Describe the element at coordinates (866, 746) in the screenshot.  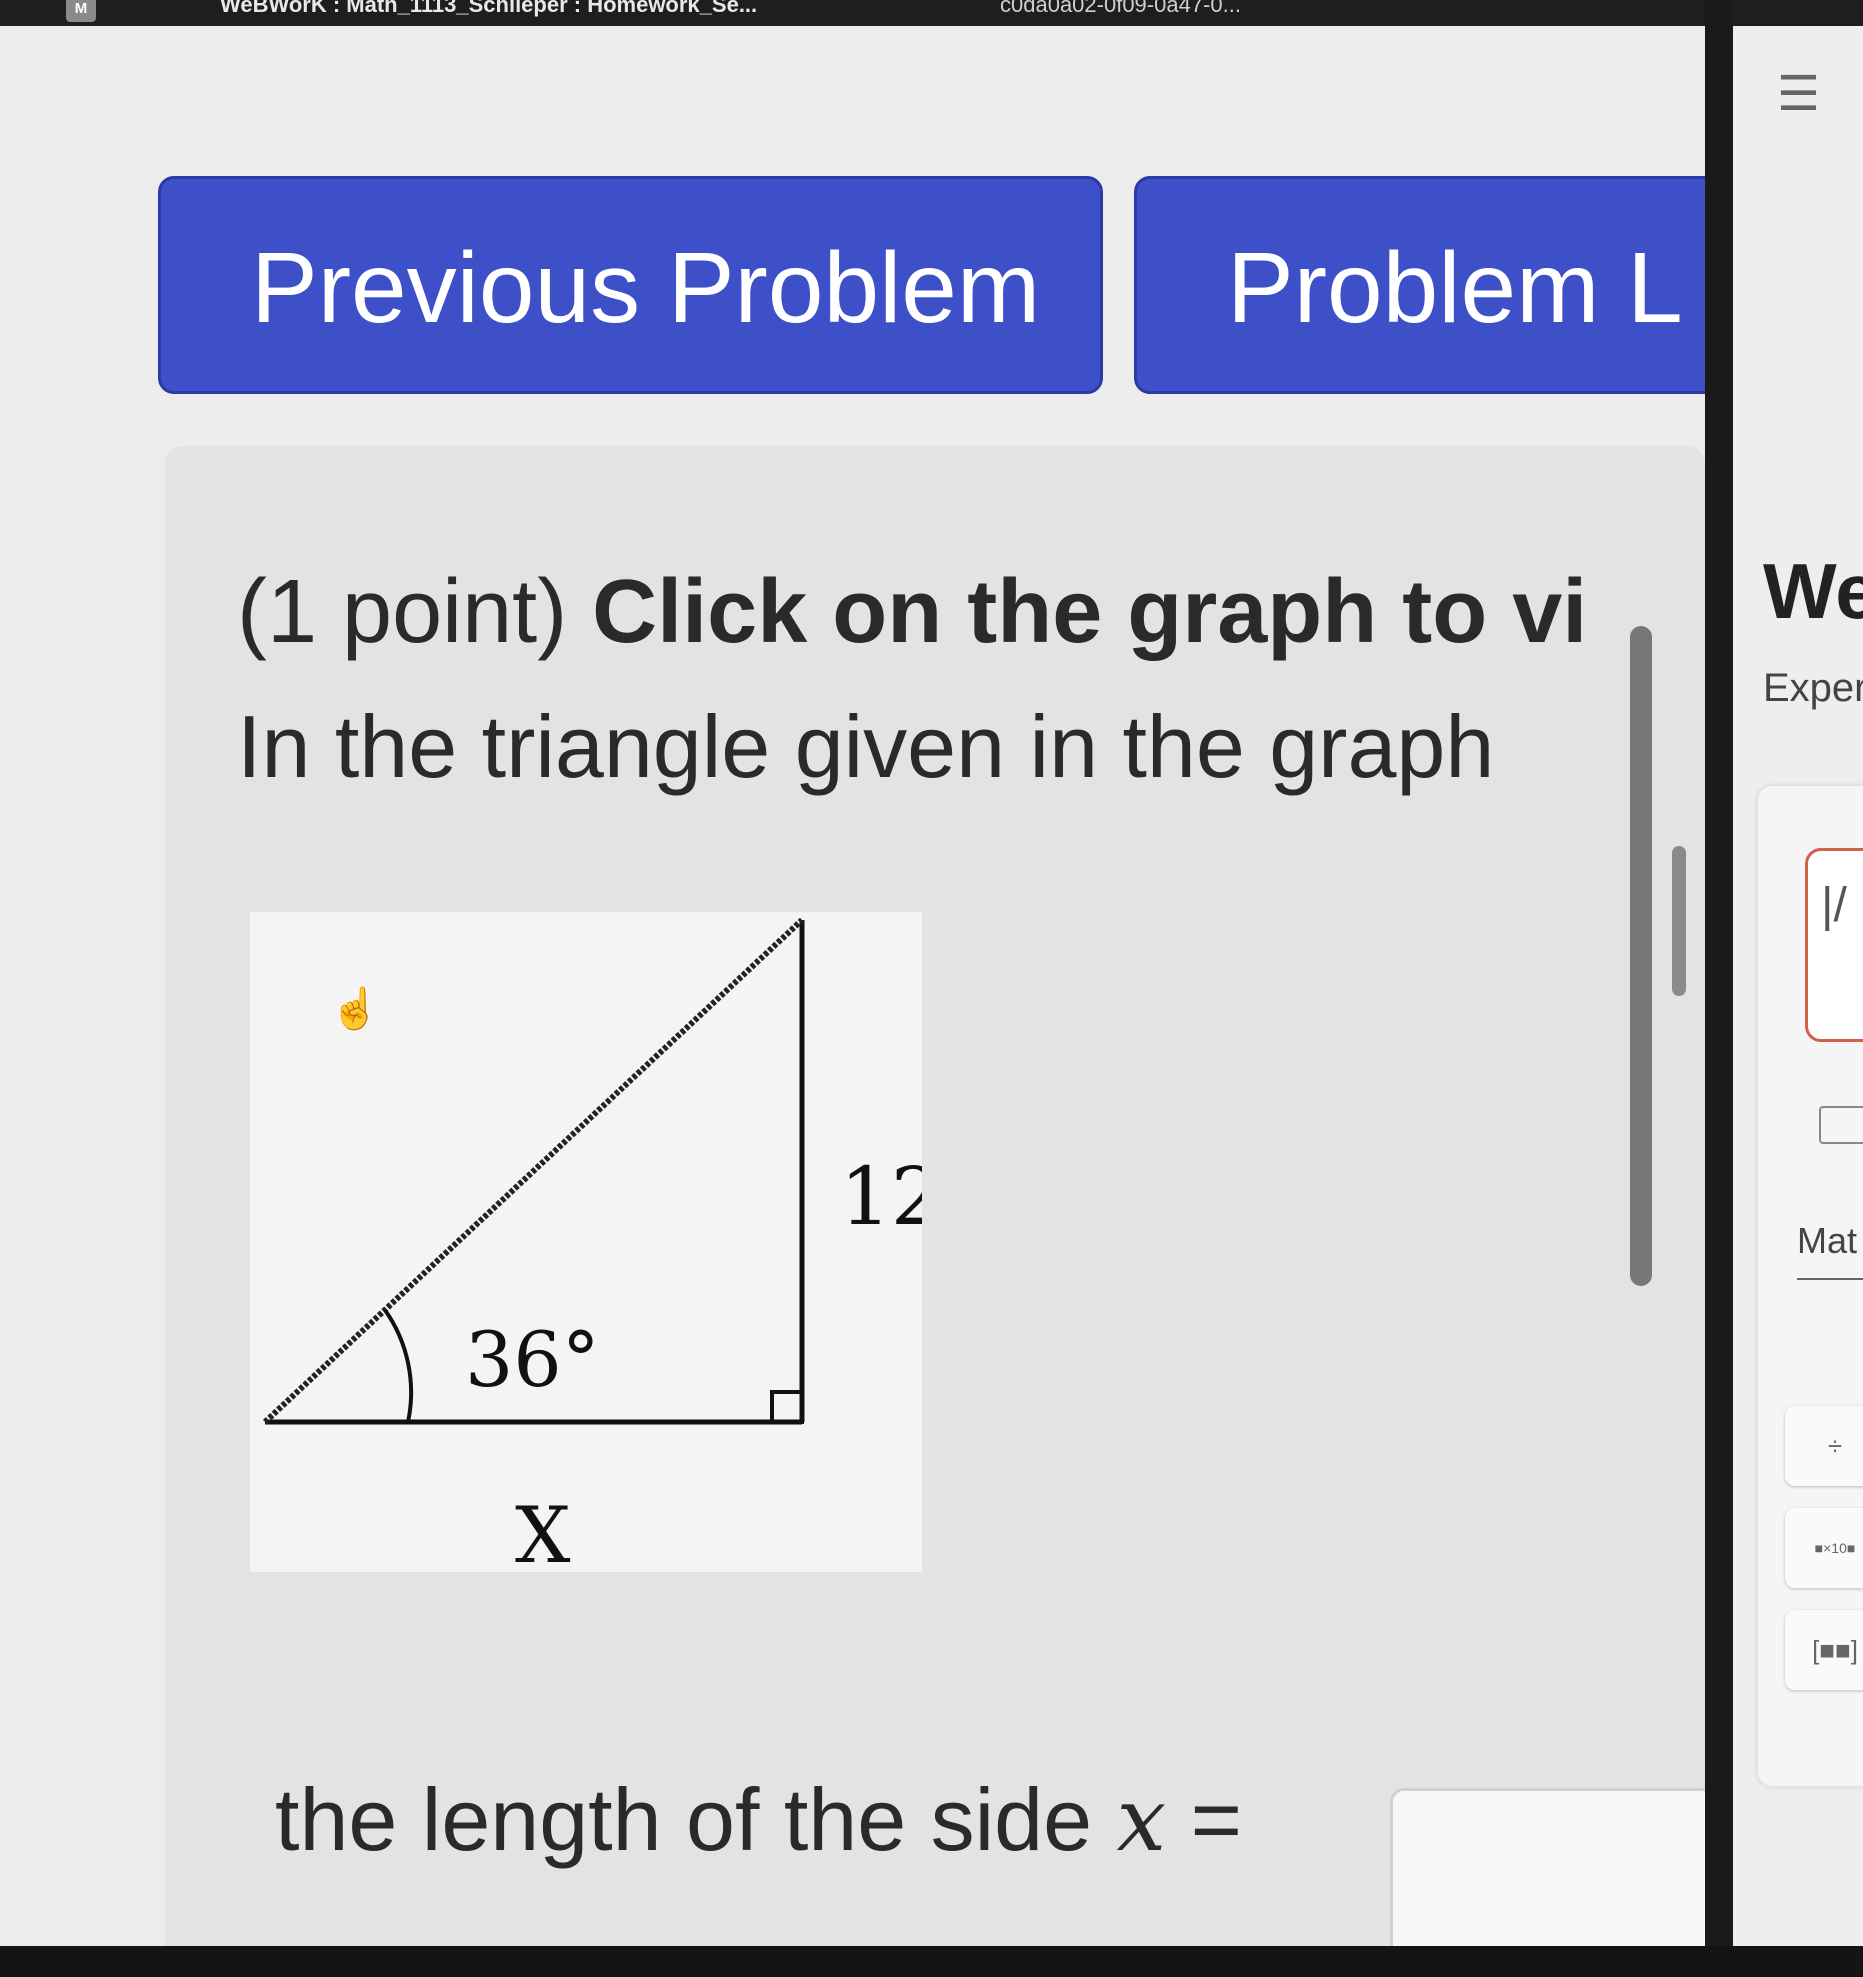
I see `problem-statement: In the triangle given in the graph` at that location.